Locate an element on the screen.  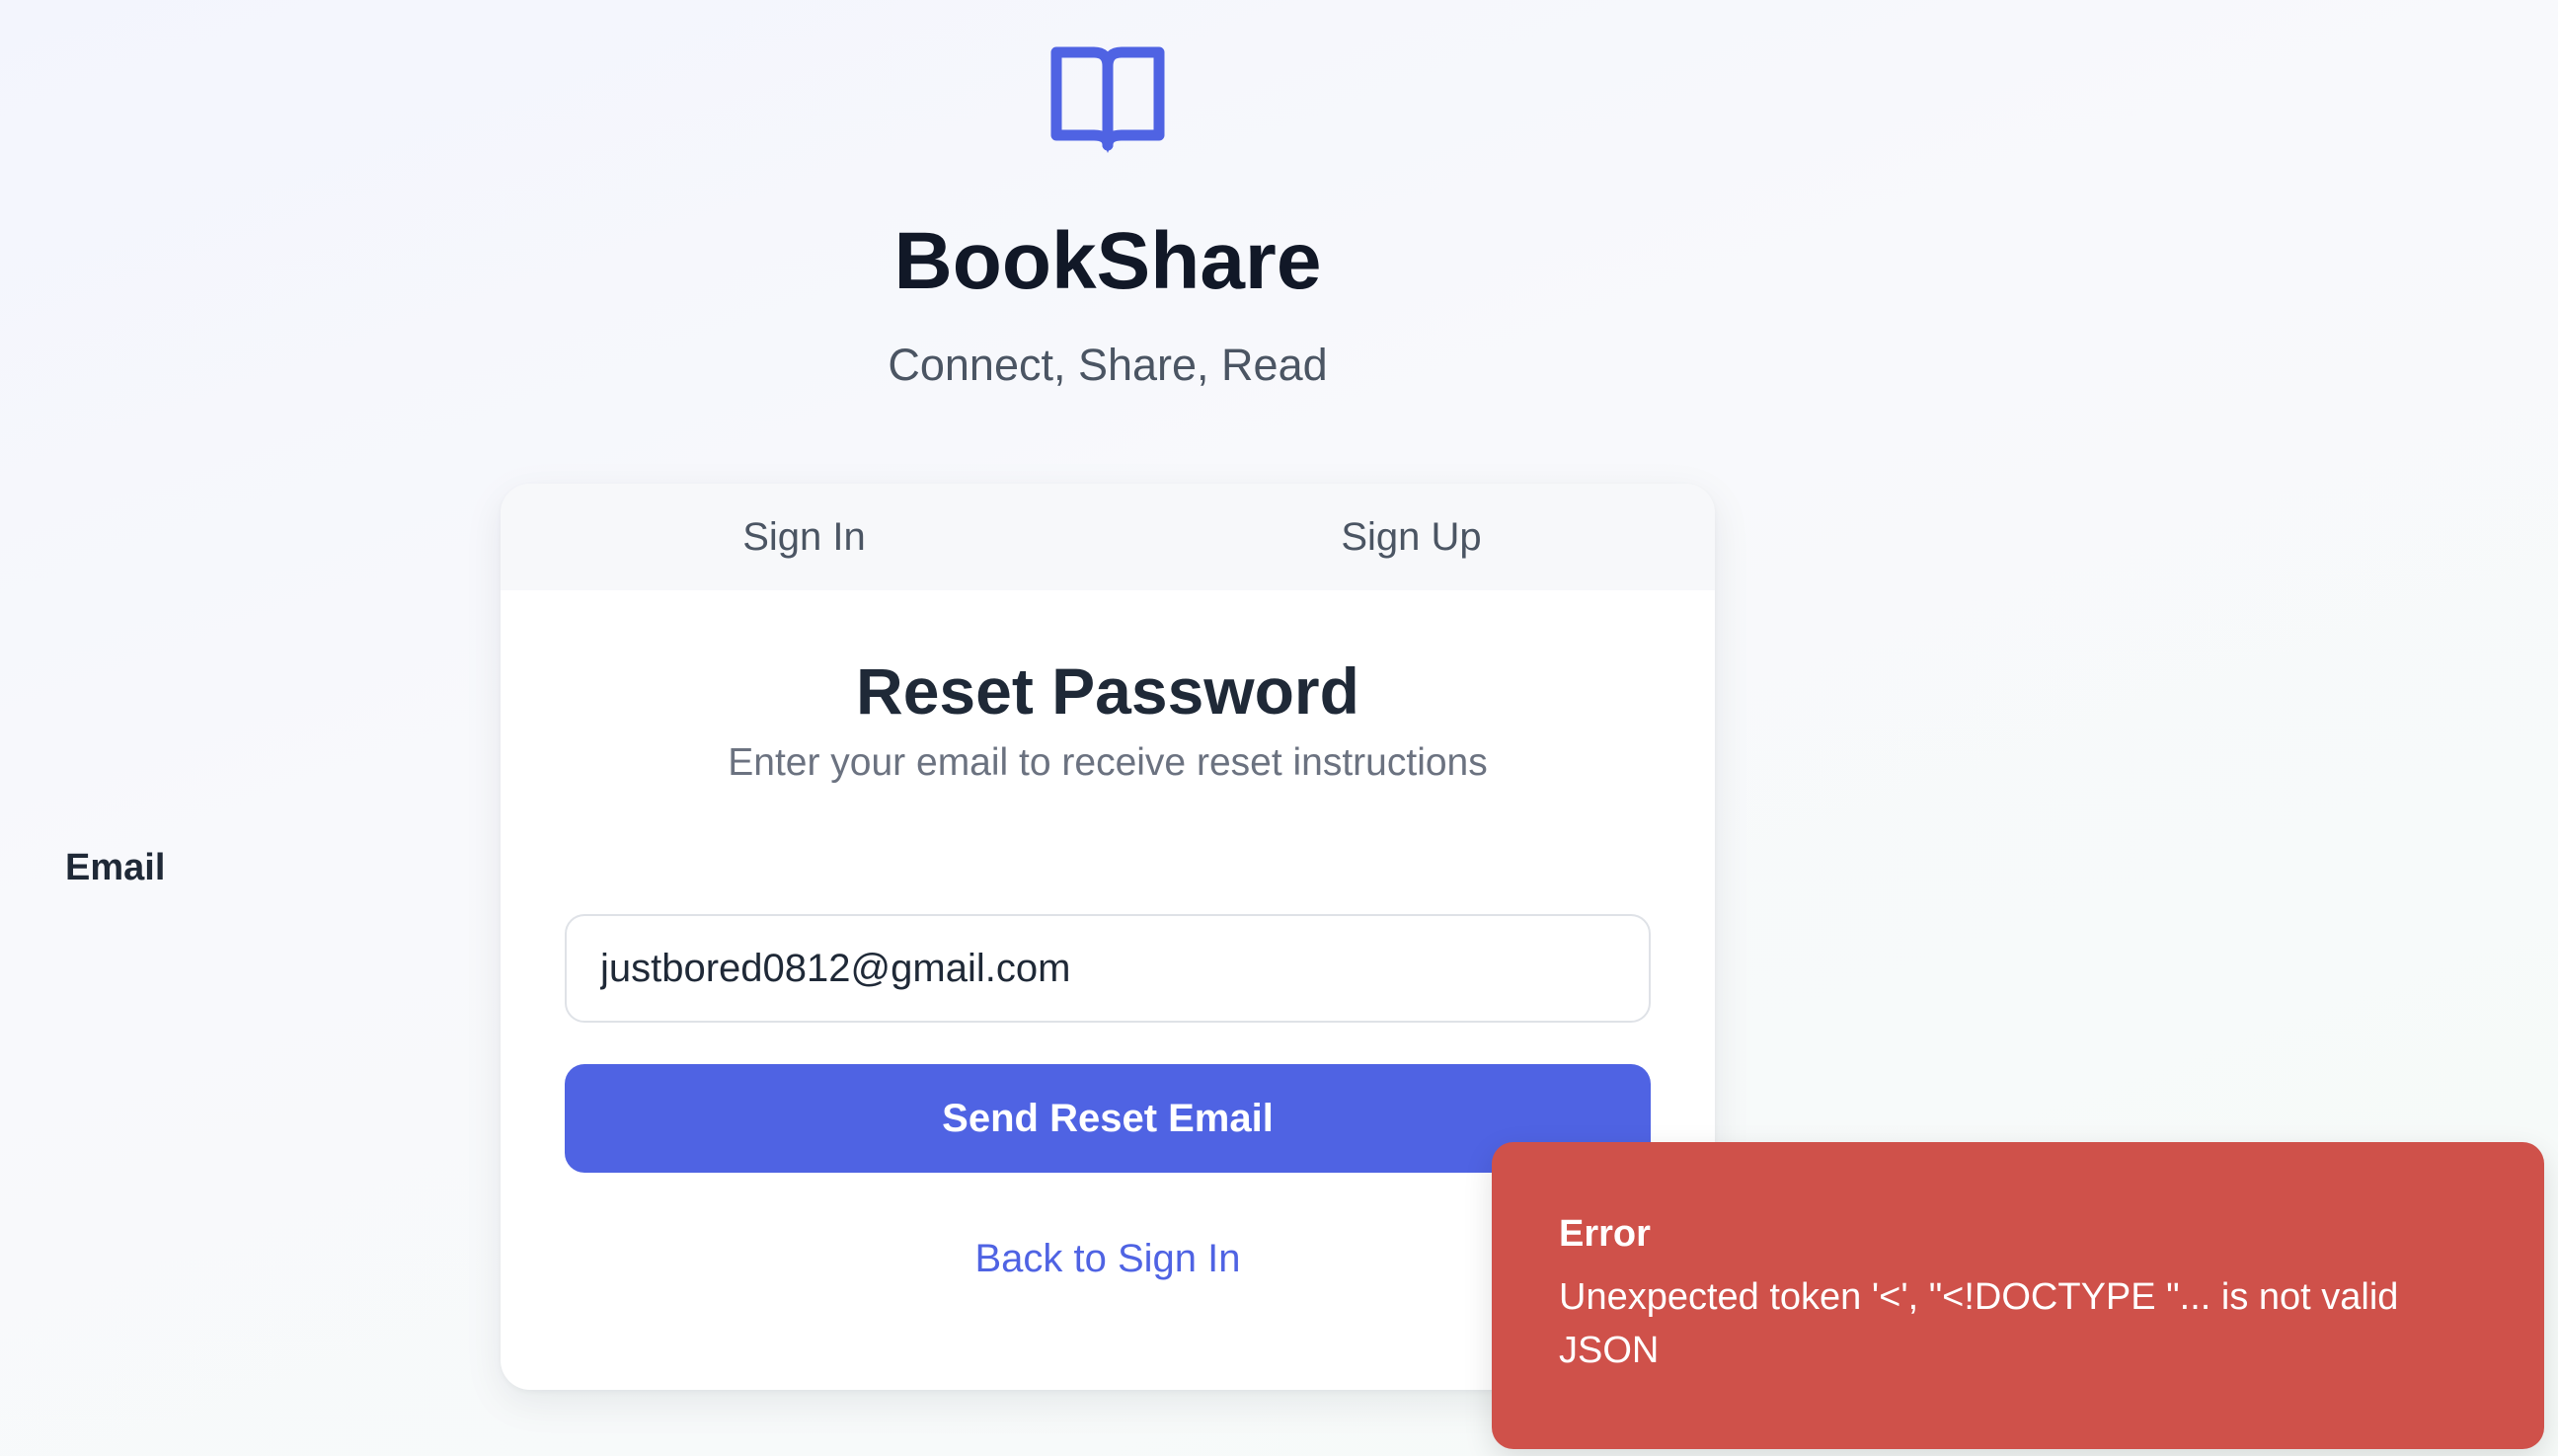
app-title: BookShare is located at coordinates (1107, 261).